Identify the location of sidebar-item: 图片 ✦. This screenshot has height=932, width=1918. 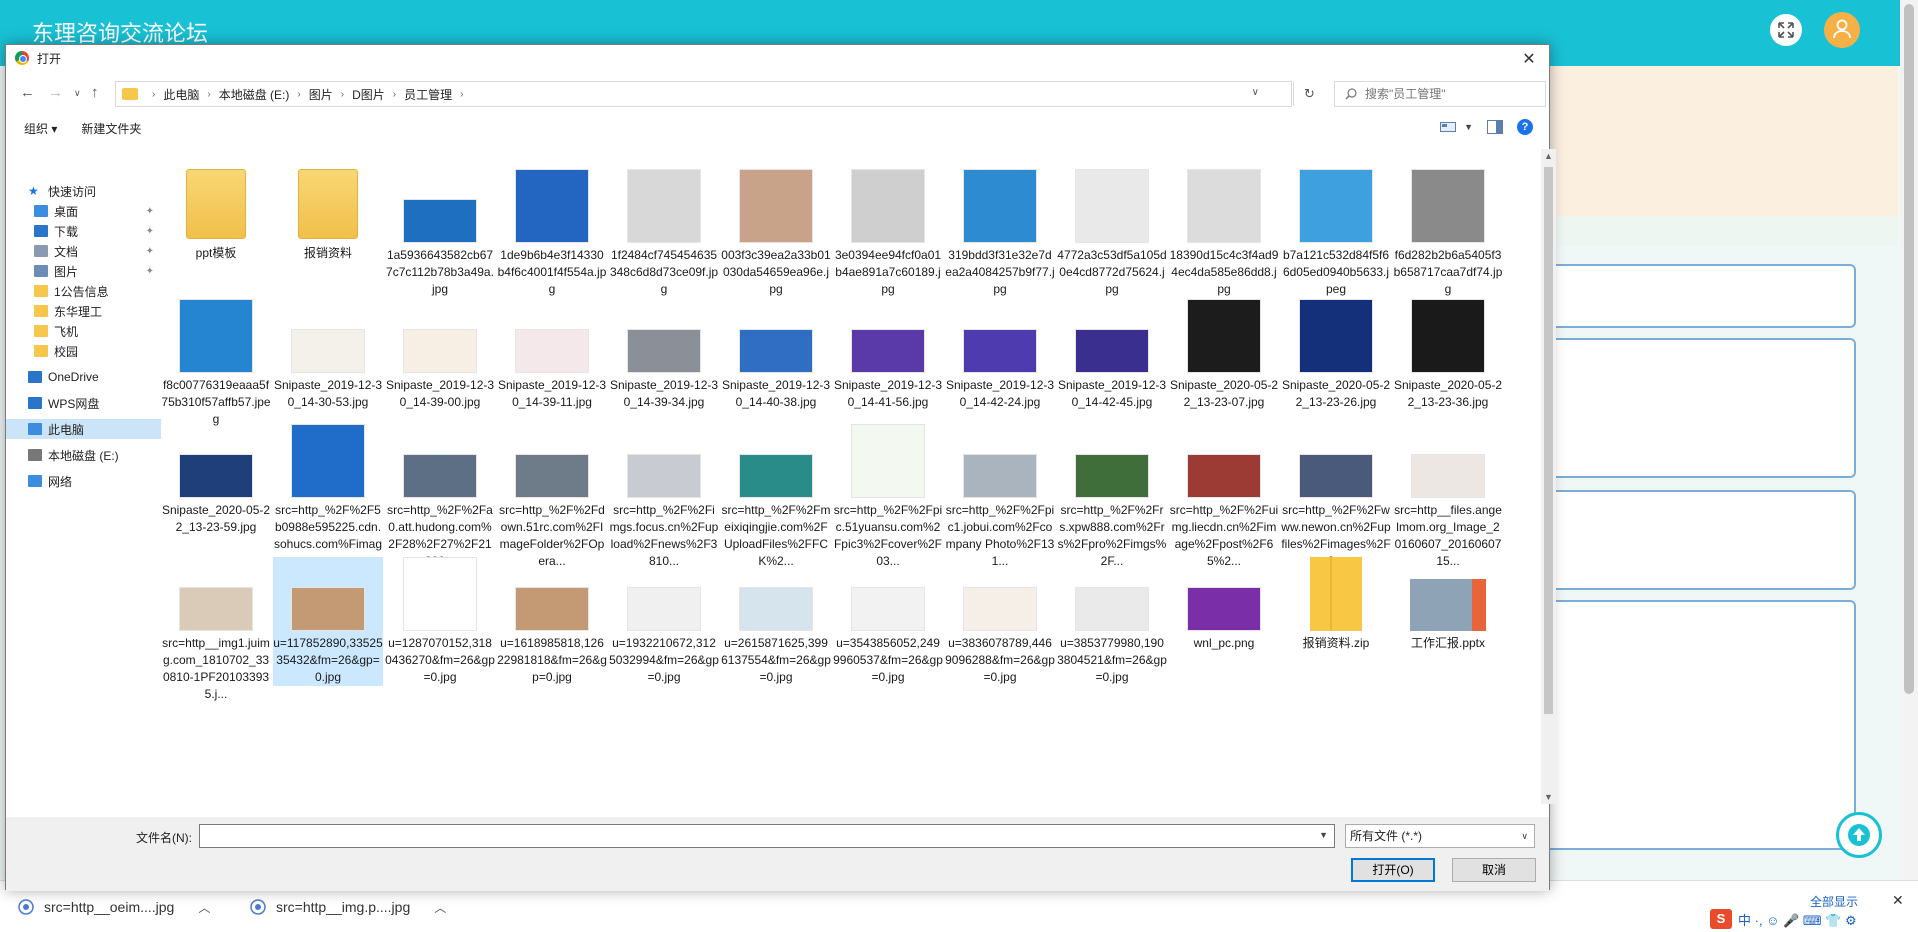
(83, 271).